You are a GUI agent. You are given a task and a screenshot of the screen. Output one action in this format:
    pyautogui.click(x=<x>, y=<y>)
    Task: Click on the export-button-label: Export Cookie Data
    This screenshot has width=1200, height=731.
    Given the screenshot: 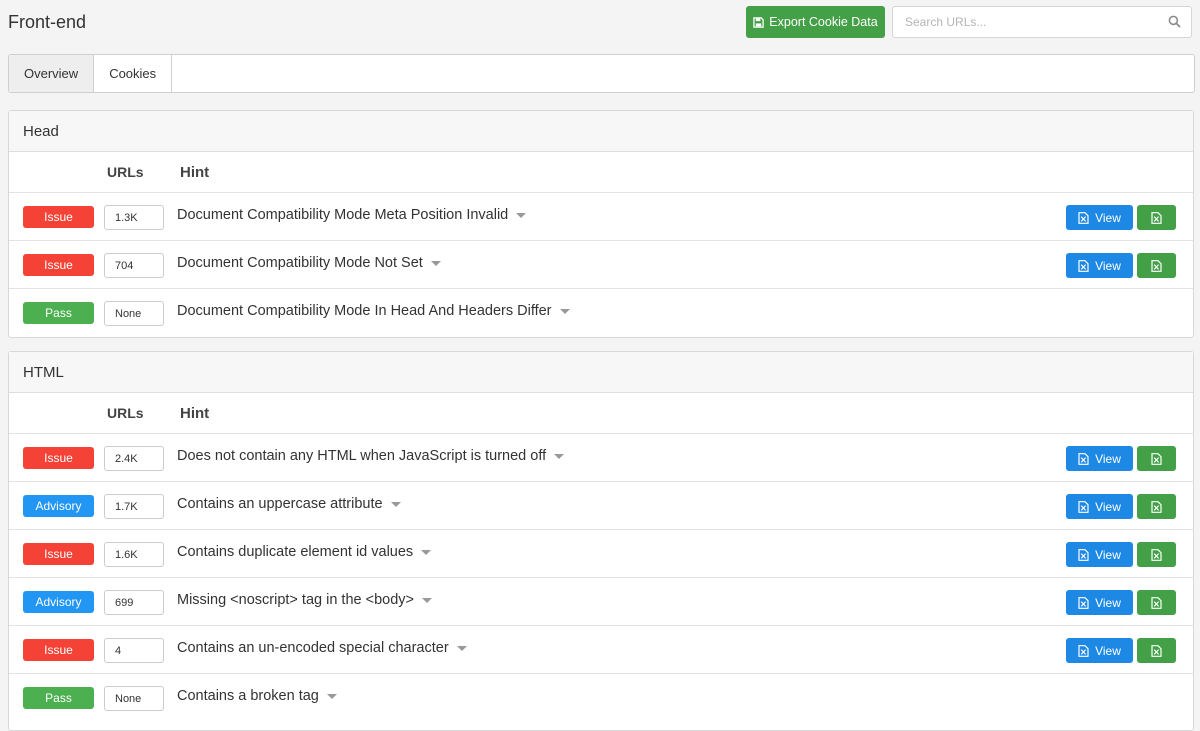 What is the action you would take?
    pyautogui.click(x=823, y=22)
    